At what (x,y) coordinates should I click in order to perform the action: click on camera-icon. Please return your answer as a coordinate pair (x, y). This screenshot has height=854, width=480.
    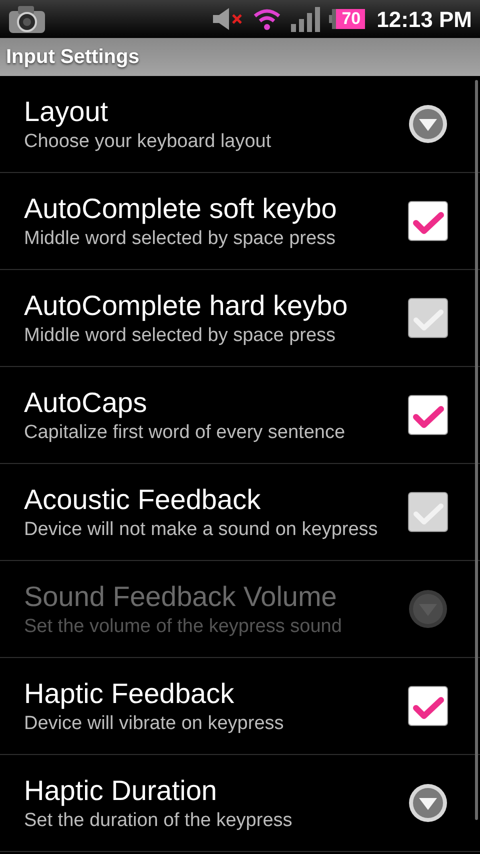
    Looking at the image, I should click on (27, 19).